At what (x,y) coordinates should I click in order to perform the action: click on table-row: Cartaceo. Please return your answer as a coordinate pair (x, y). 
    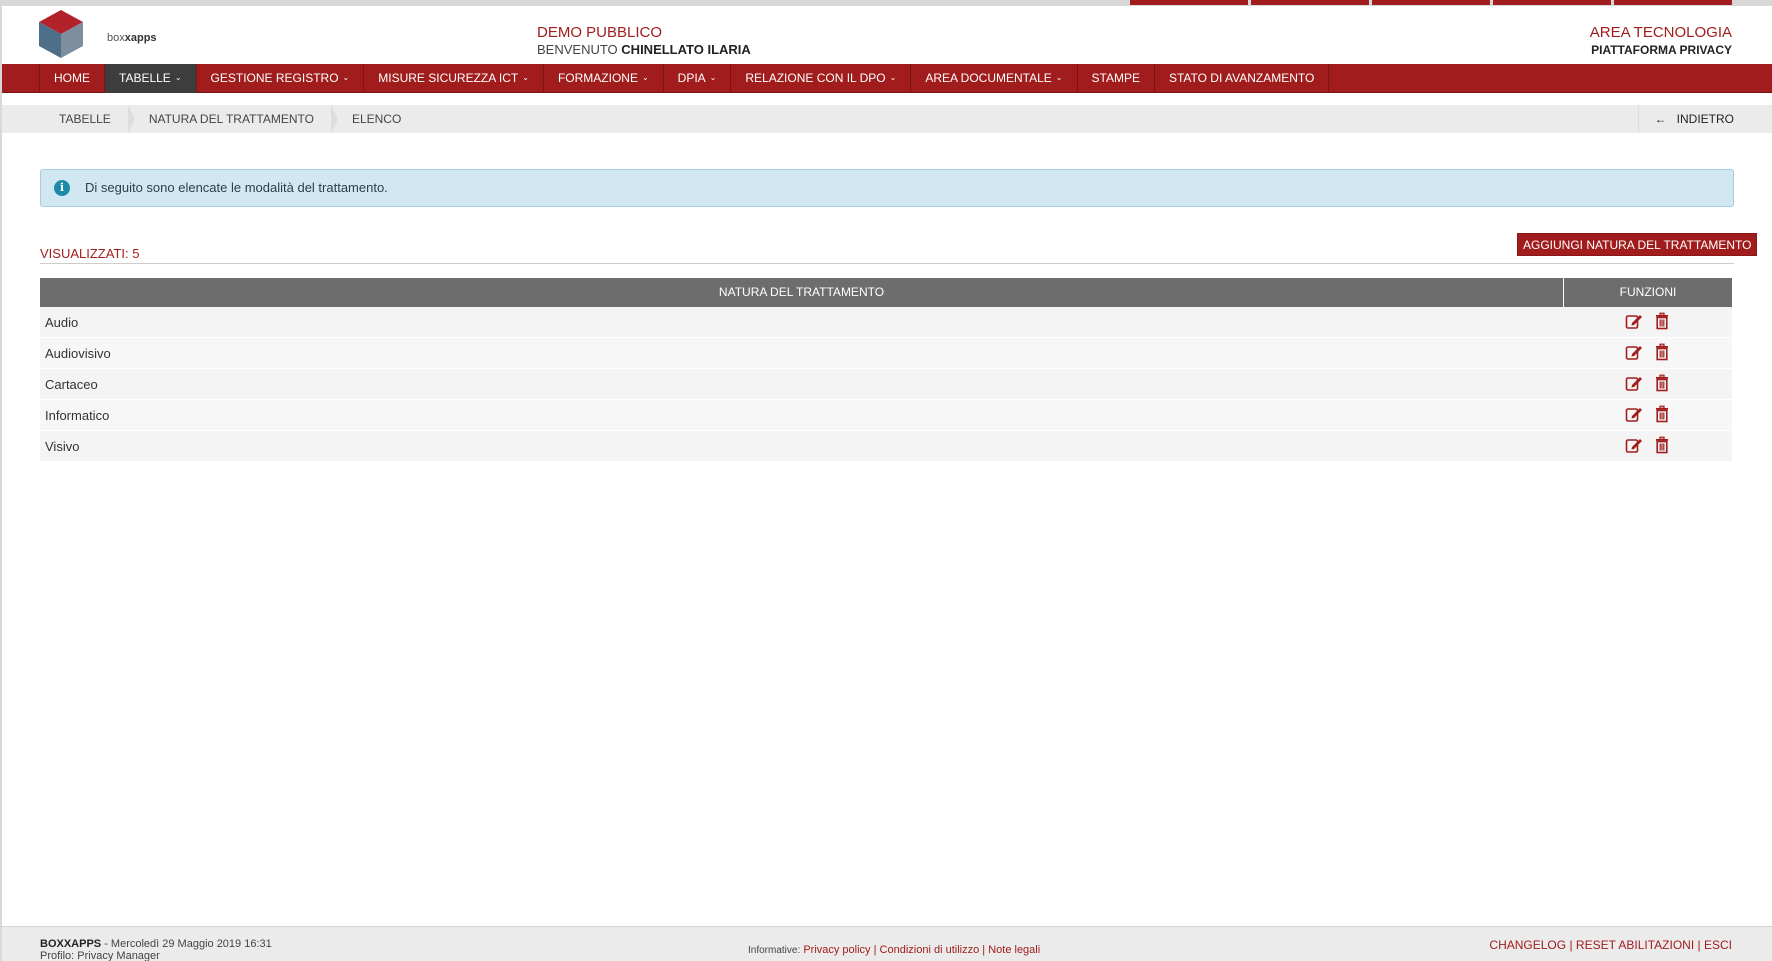
    Looking at the image, I should click on (886, 384).